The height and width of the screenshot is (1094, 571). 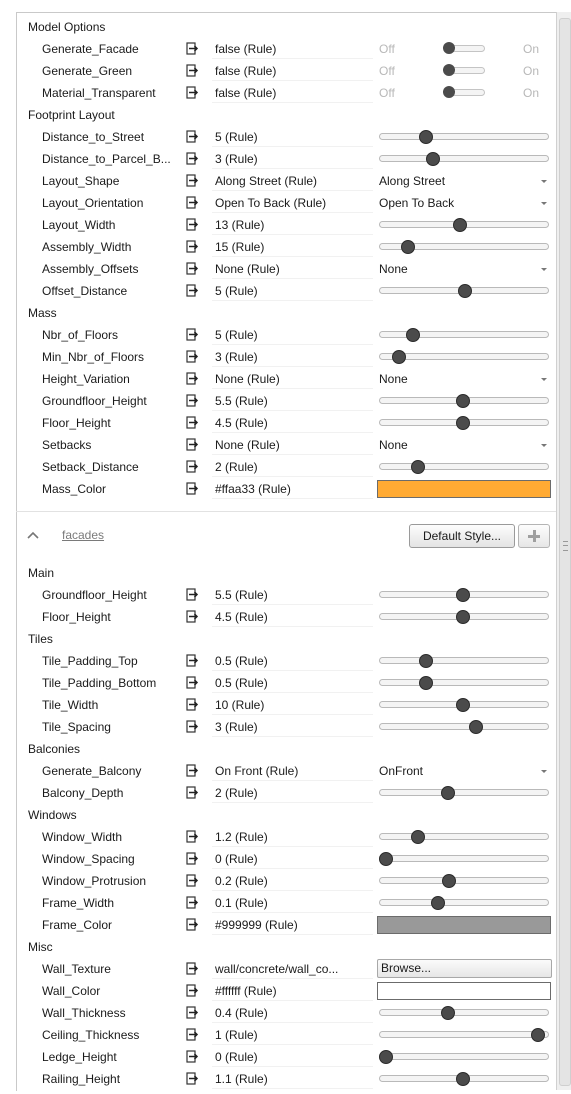 I want to click on collapse-chevron-icon, so click(x=33, y=535).